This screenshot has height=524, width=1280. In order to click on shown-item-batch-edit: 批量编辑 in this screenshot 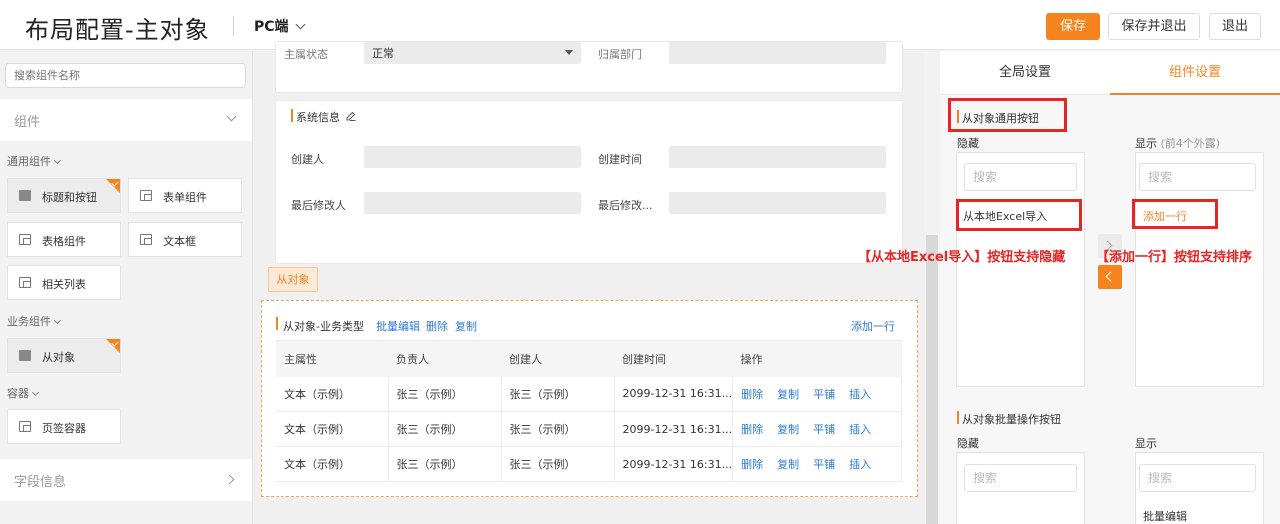, I will do `click(1165, 516)`.